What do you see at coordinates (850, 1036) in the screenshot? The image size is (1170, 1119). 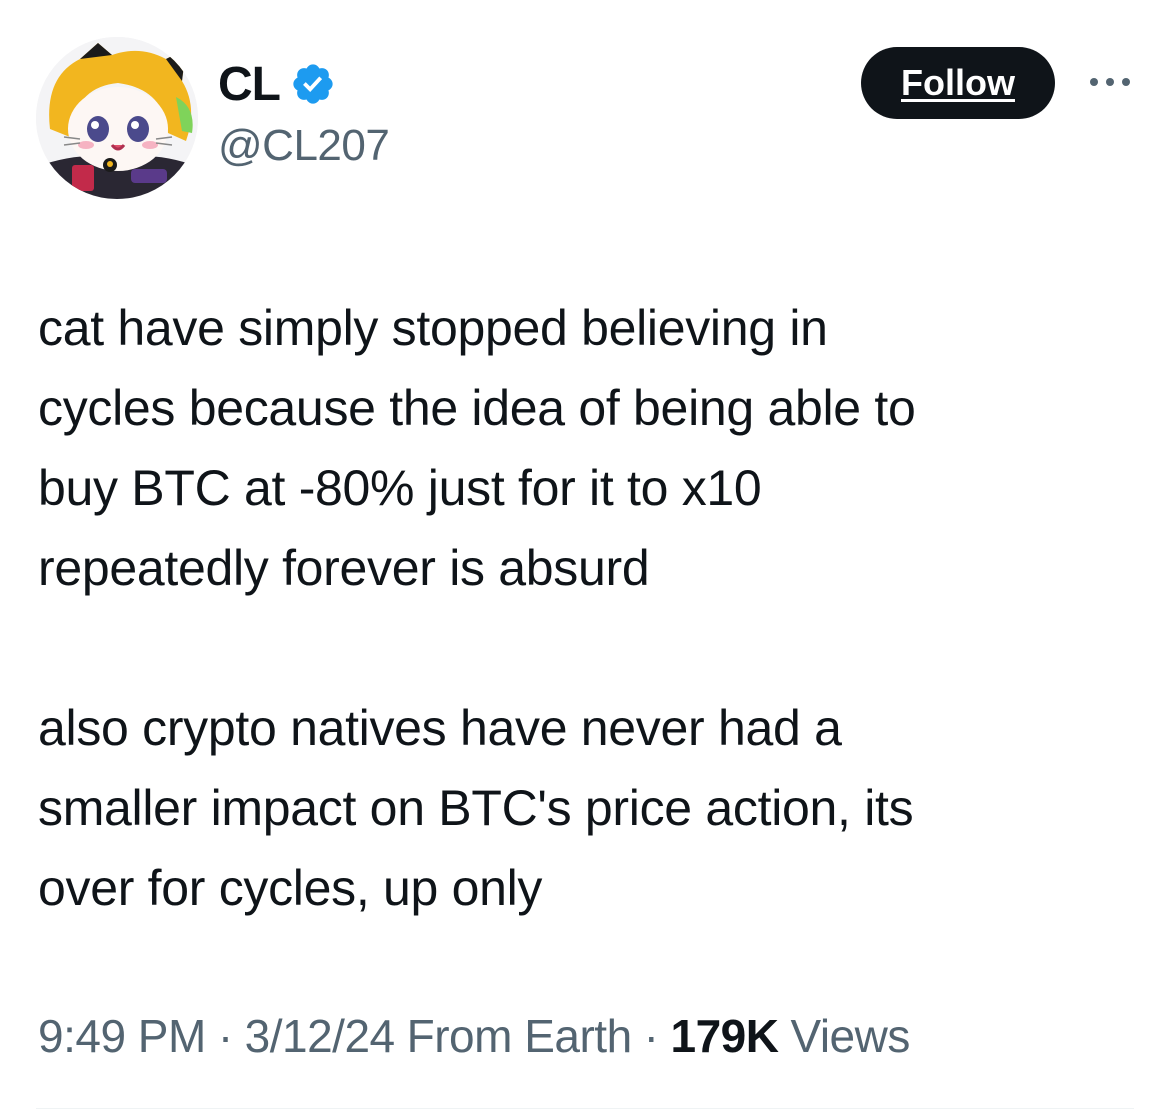 I see `views-label: Views` at bounding box center [850, 1036].